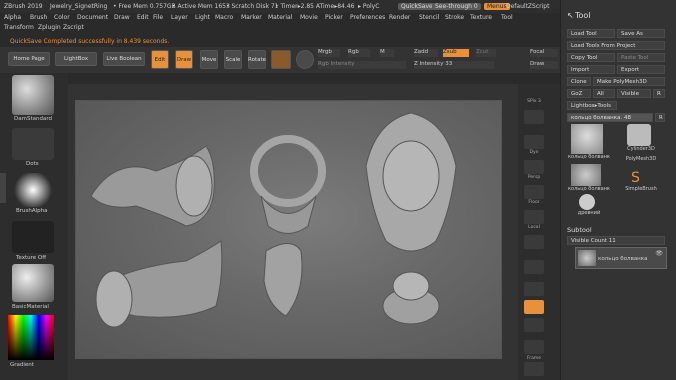 The image size is (676, 380). I want to click on zsub-toggle: Zsub, so click(456, 53).